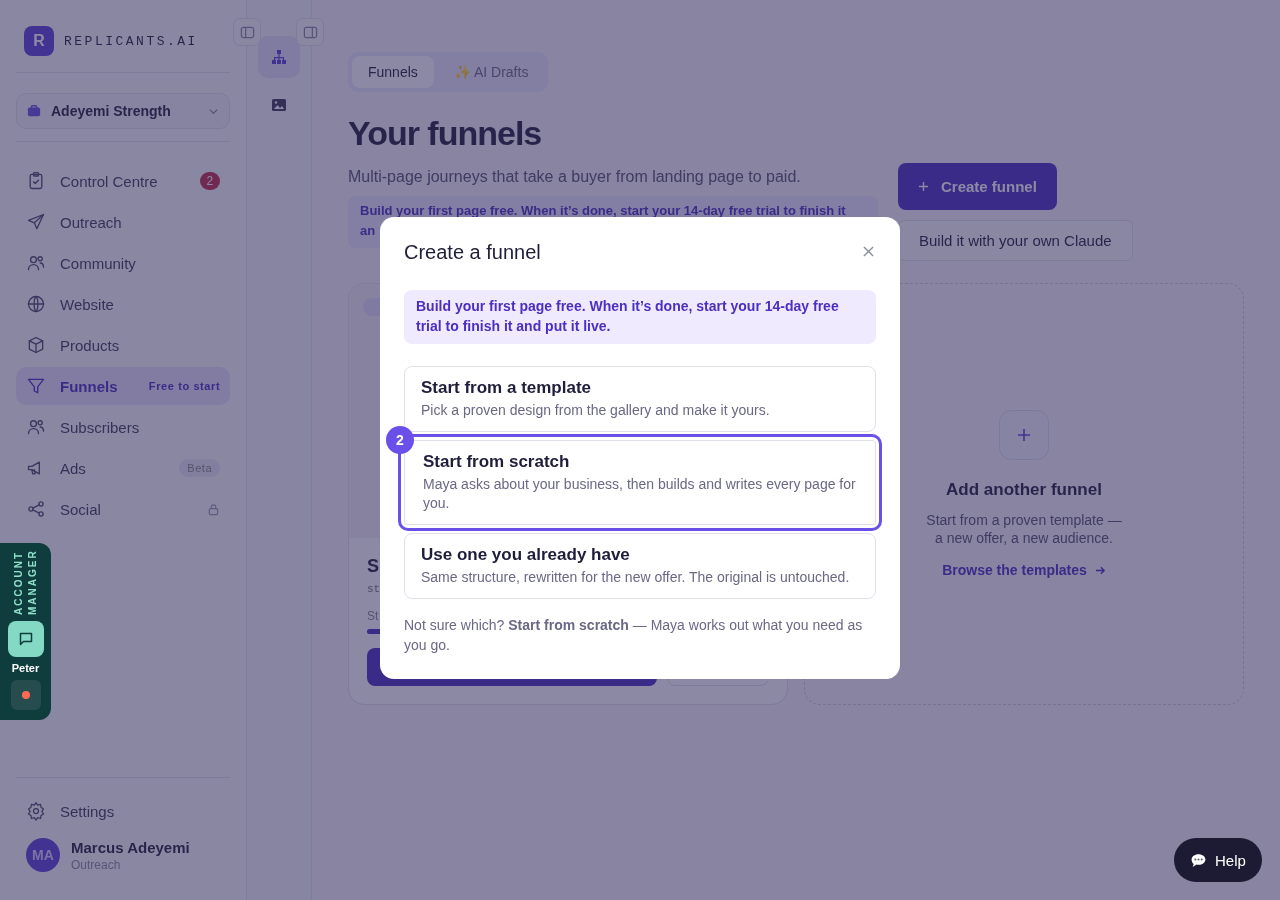  What do you see at coordinates (36, 222) in the screenshot?
I see `paper-plane-icon` at bounding box center [36, 222].